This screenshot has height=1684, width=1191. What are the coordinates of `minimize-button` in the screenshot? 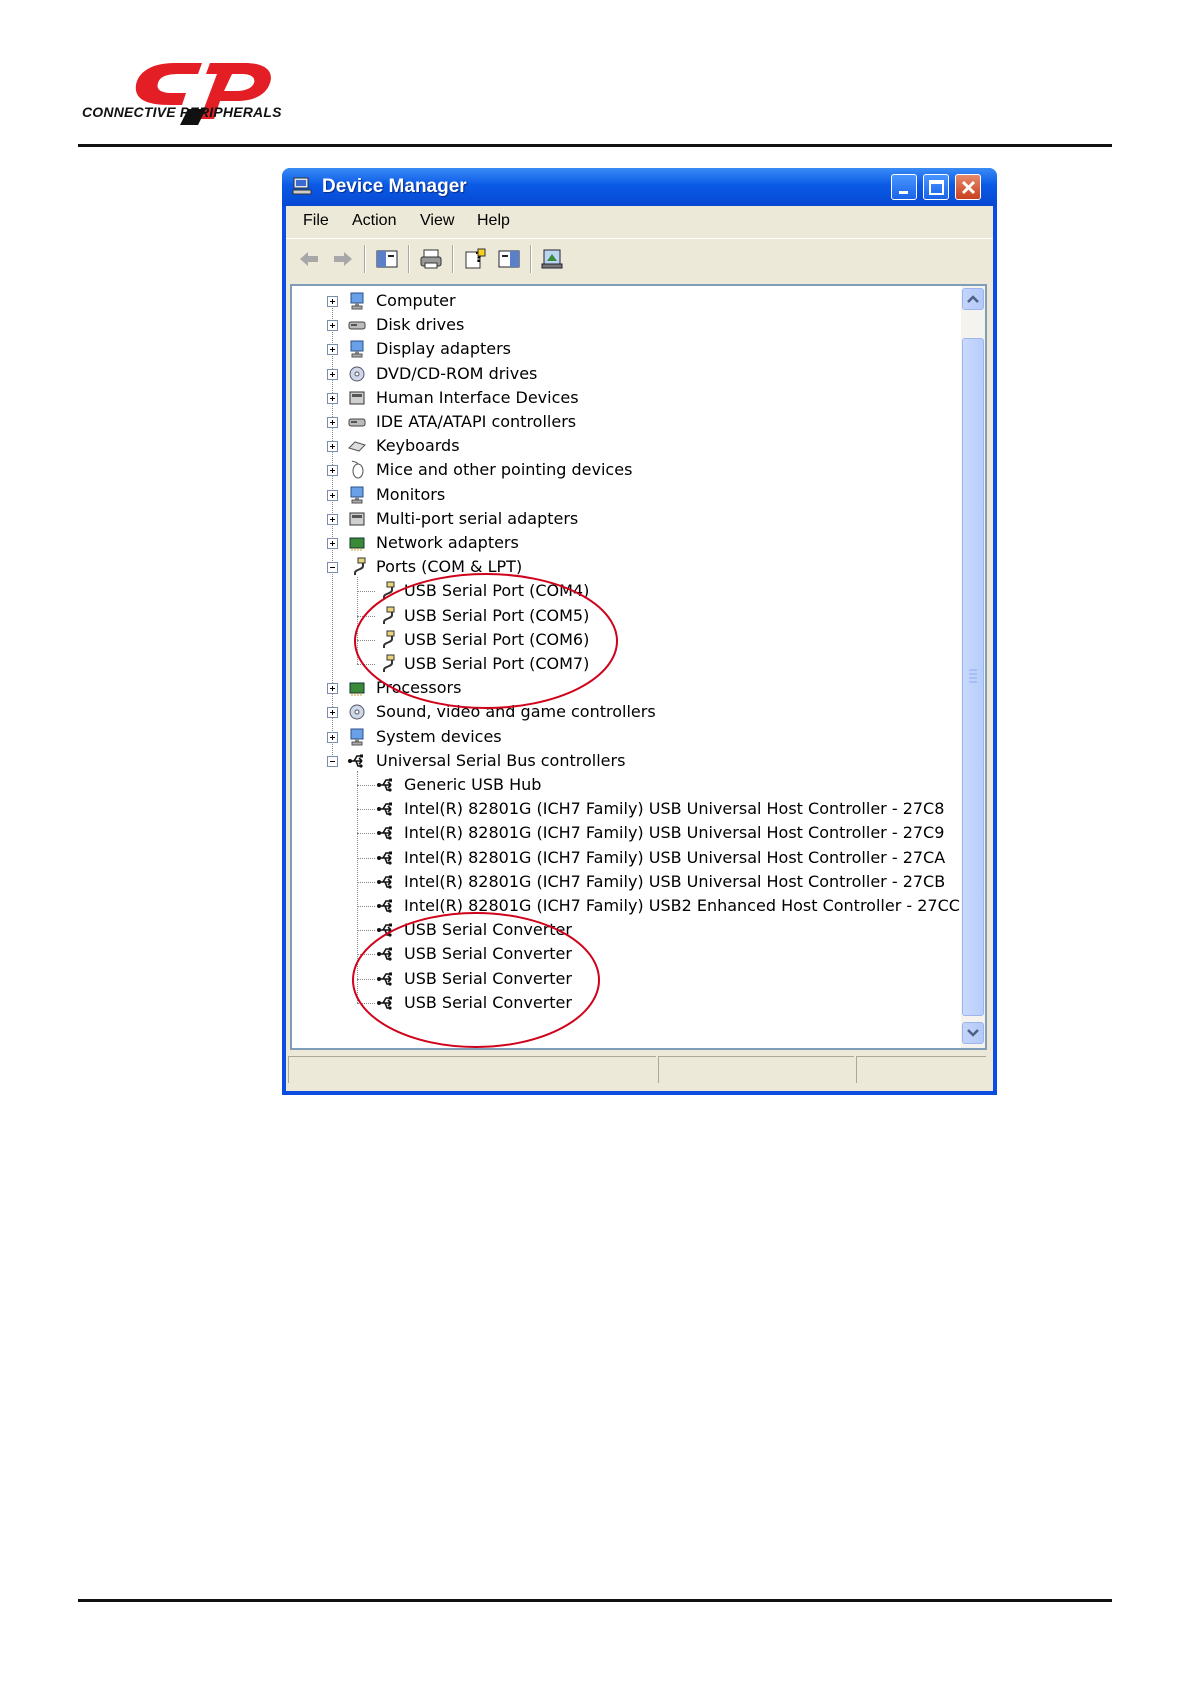 It's located at (904, 187).